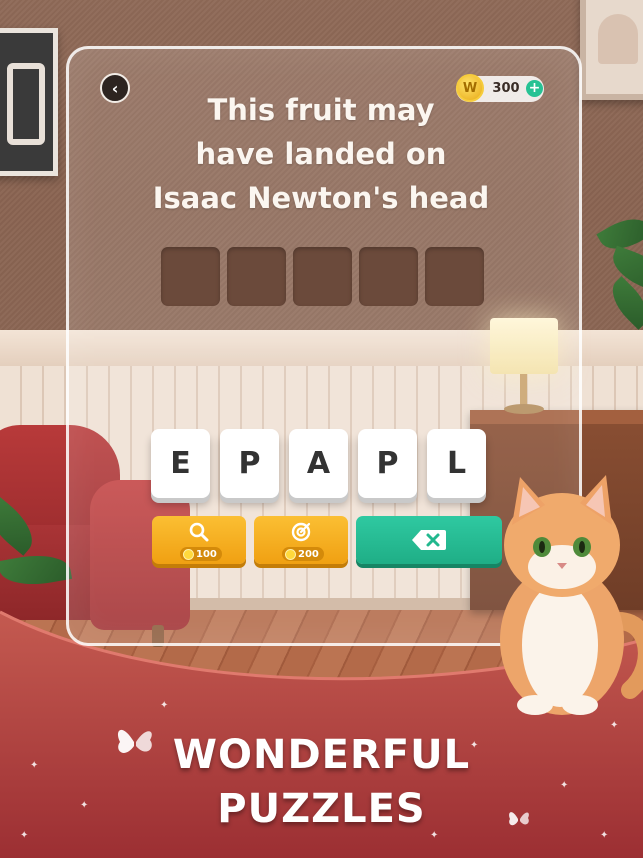 The image size is (643, 858). Describe the element at coordinates (199, 534) in the screenshot. I see `magnifier-icon` at that location.